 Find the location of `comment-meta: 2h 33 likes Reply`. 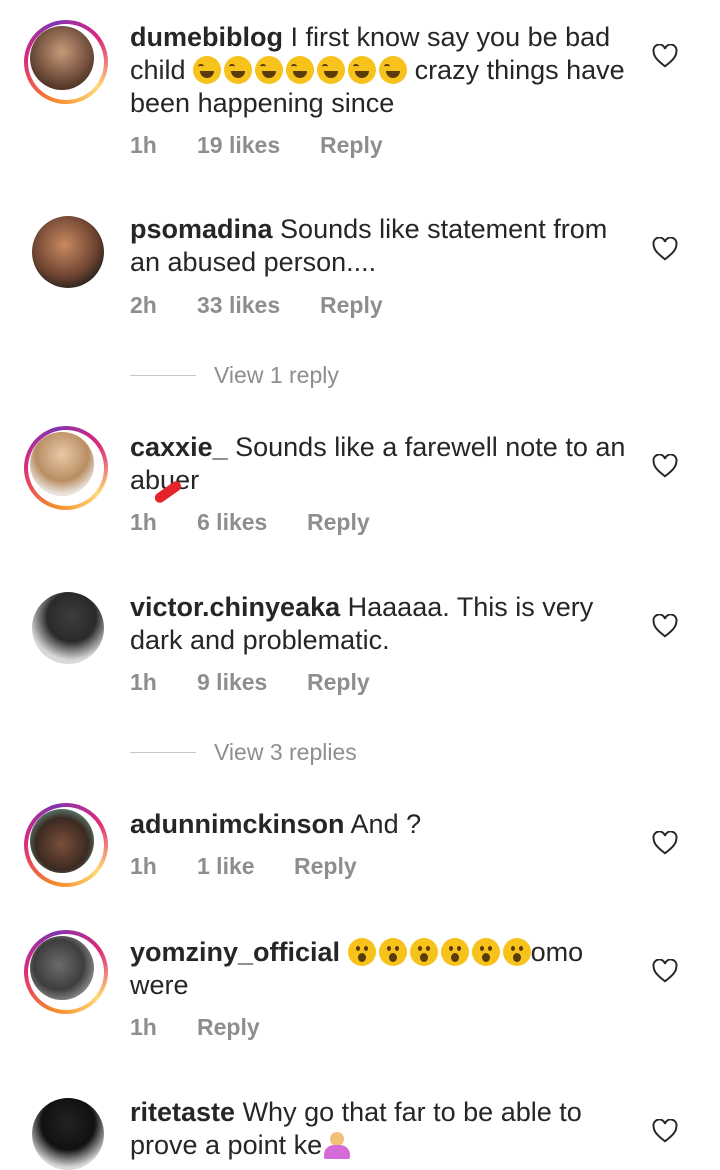

comment-meta: 2h 33 likes Reply is located at coordinates (256, 305).